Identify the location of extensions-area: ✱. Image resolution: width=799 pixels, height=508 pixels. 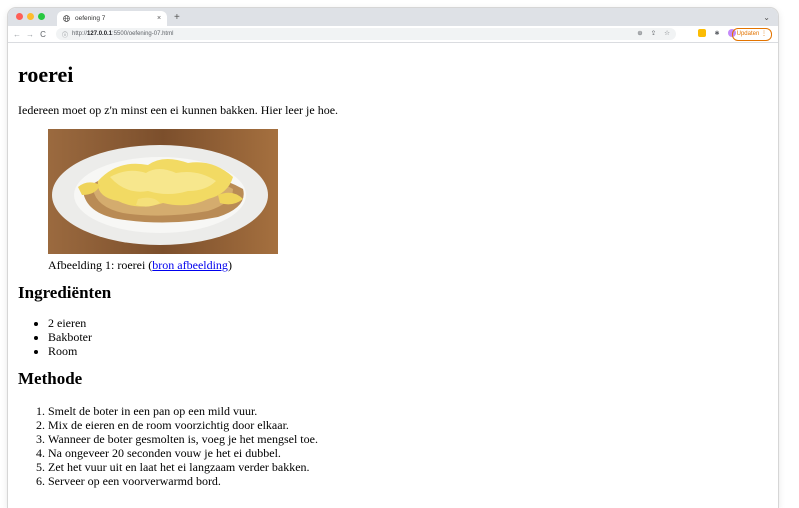
(717, 33).